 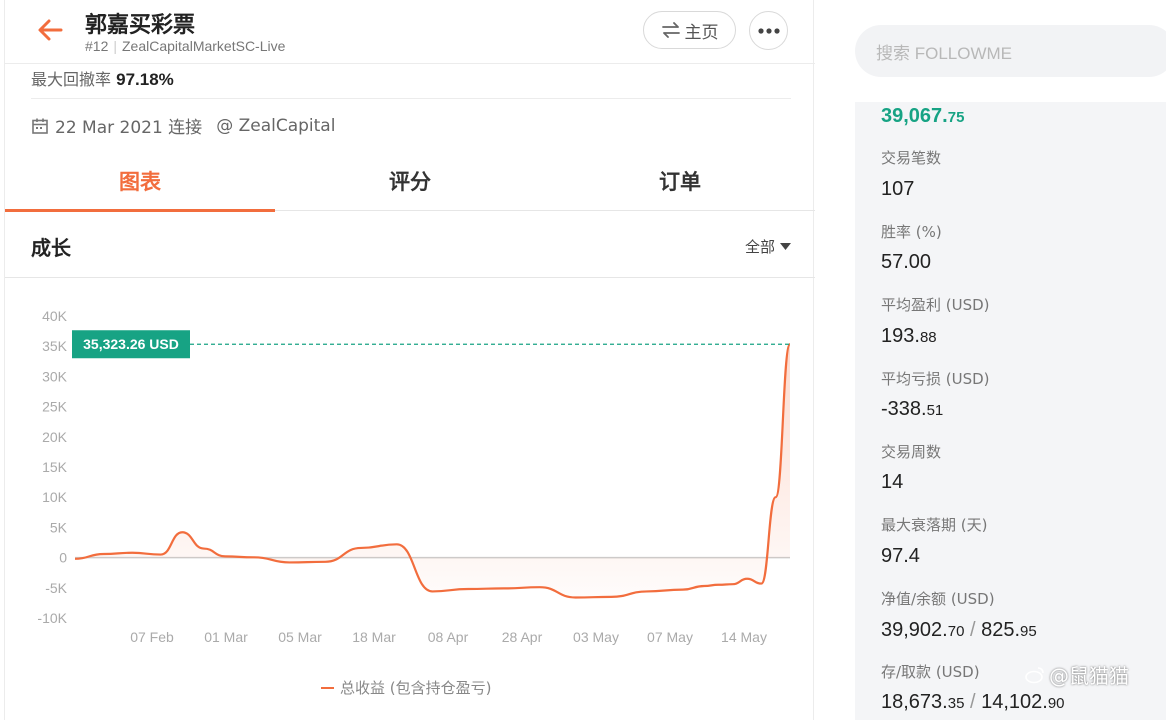 What do you see at coordinates (129, 128) in the screenshot?
I see `connect-date: 22 Mar 2021 连接` at bounding box center [129, 128].